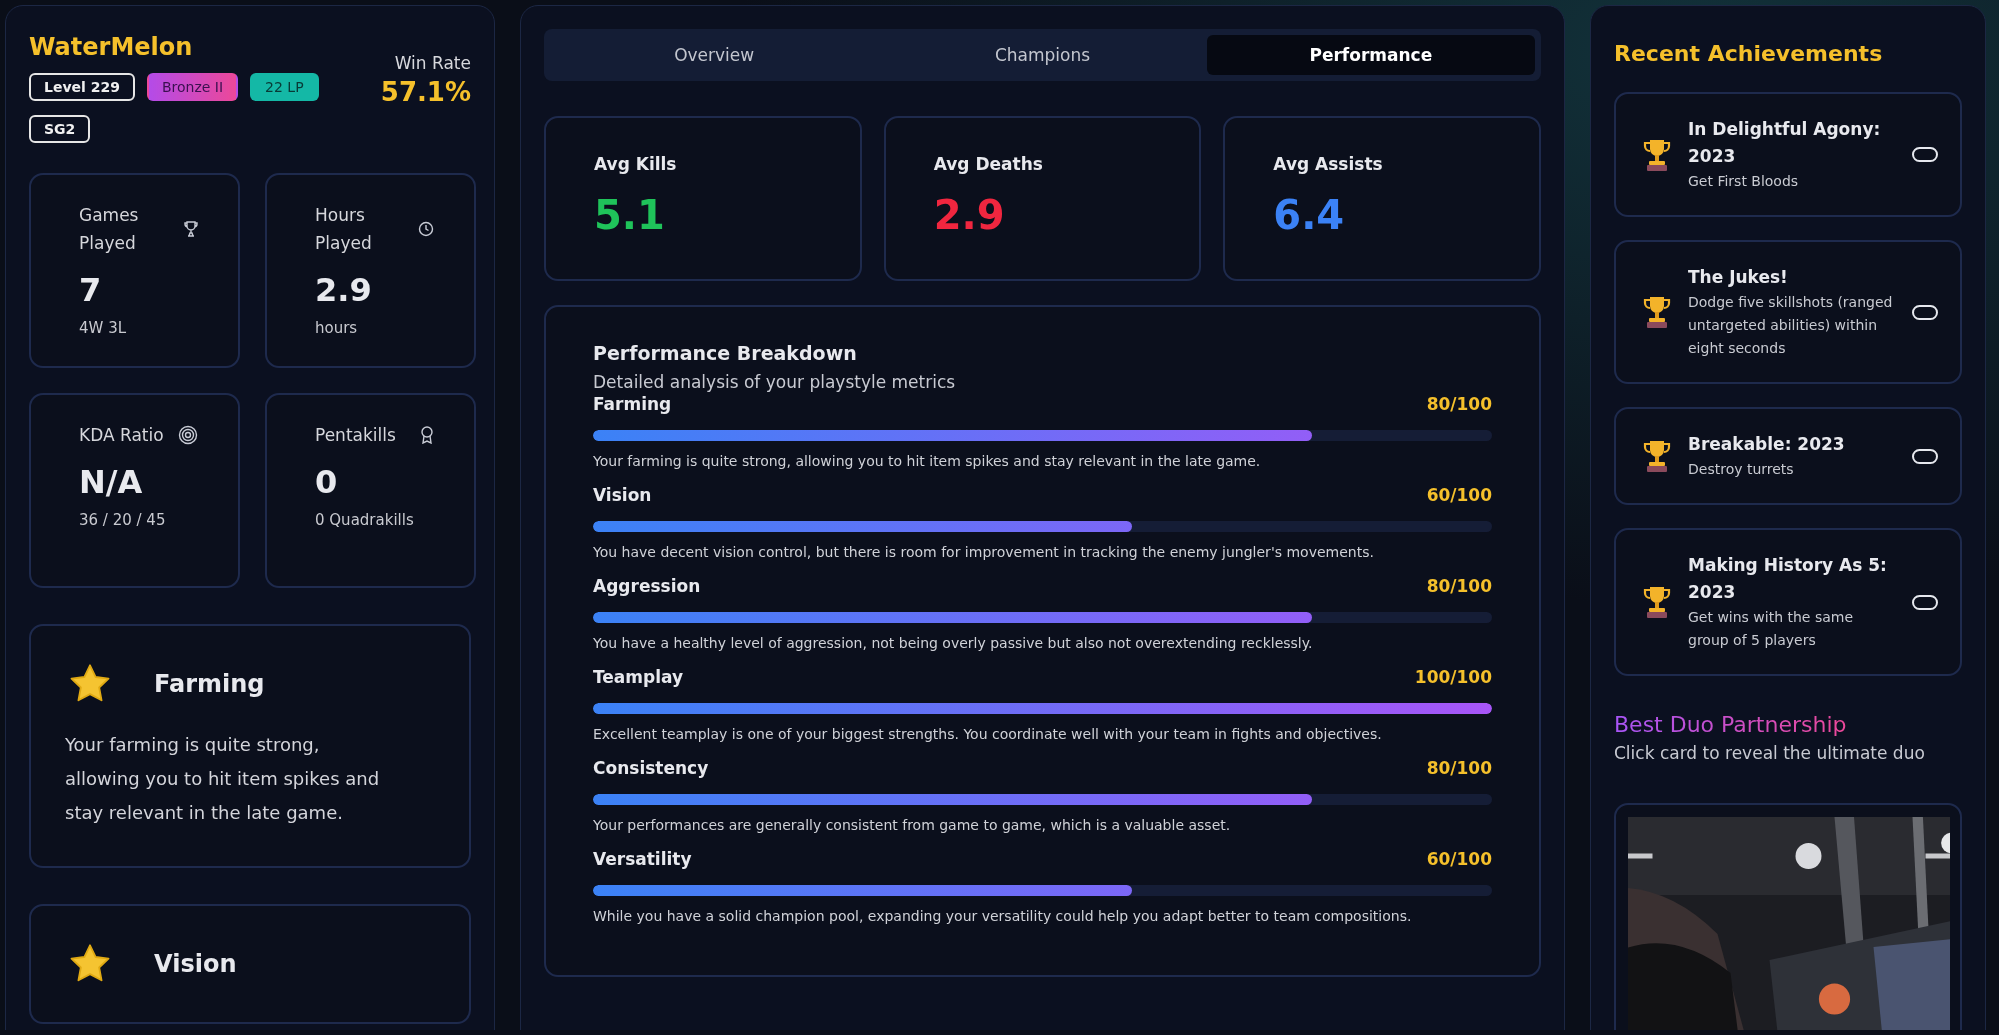 This screenshot has width=1999, height=1035. I want to click on player-badge: 22 LP, so click(284, 87).